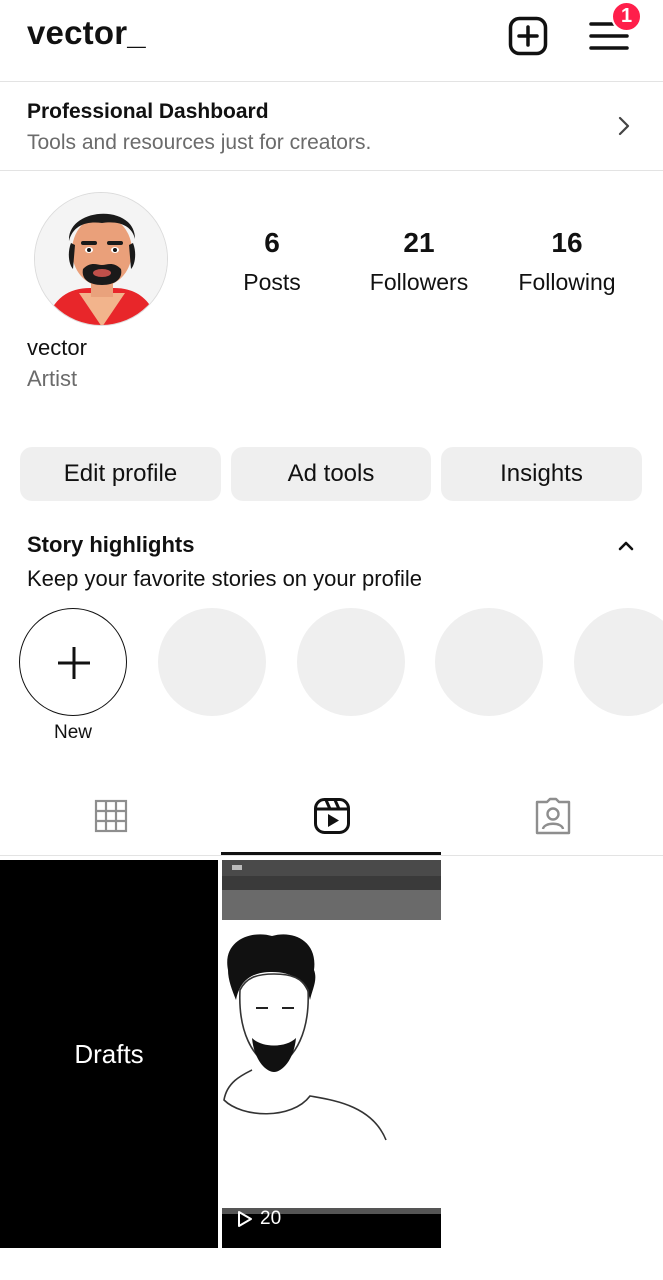 The image size is (663, 1280). I want to click on create-post-button, so click(528, 36).